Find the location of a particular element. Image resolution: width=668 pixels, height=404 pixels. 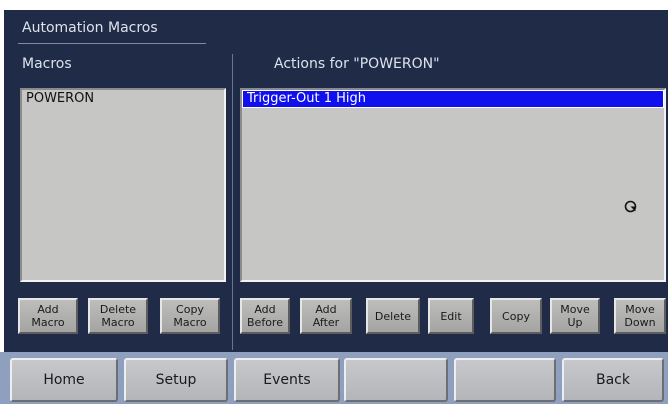

delete-action-button: Delete is located at coordinates (393, 316).